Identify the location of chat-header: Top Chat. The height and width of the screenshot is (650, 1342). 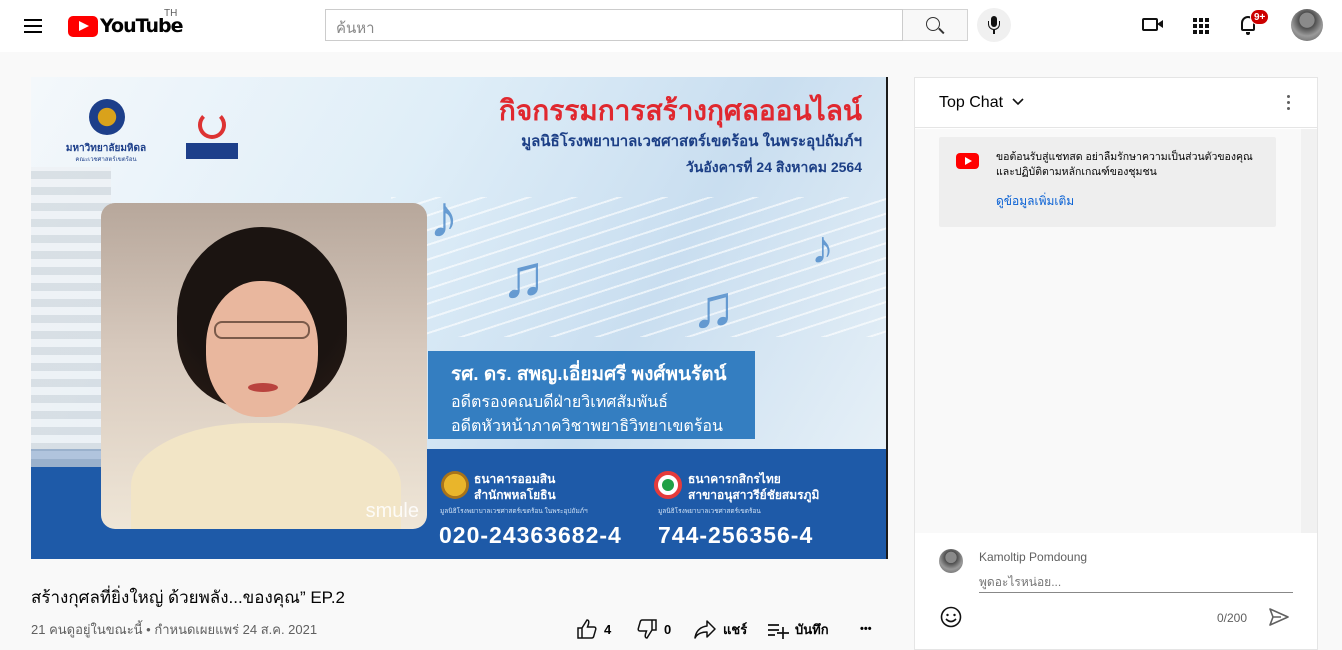
(1116, 103).